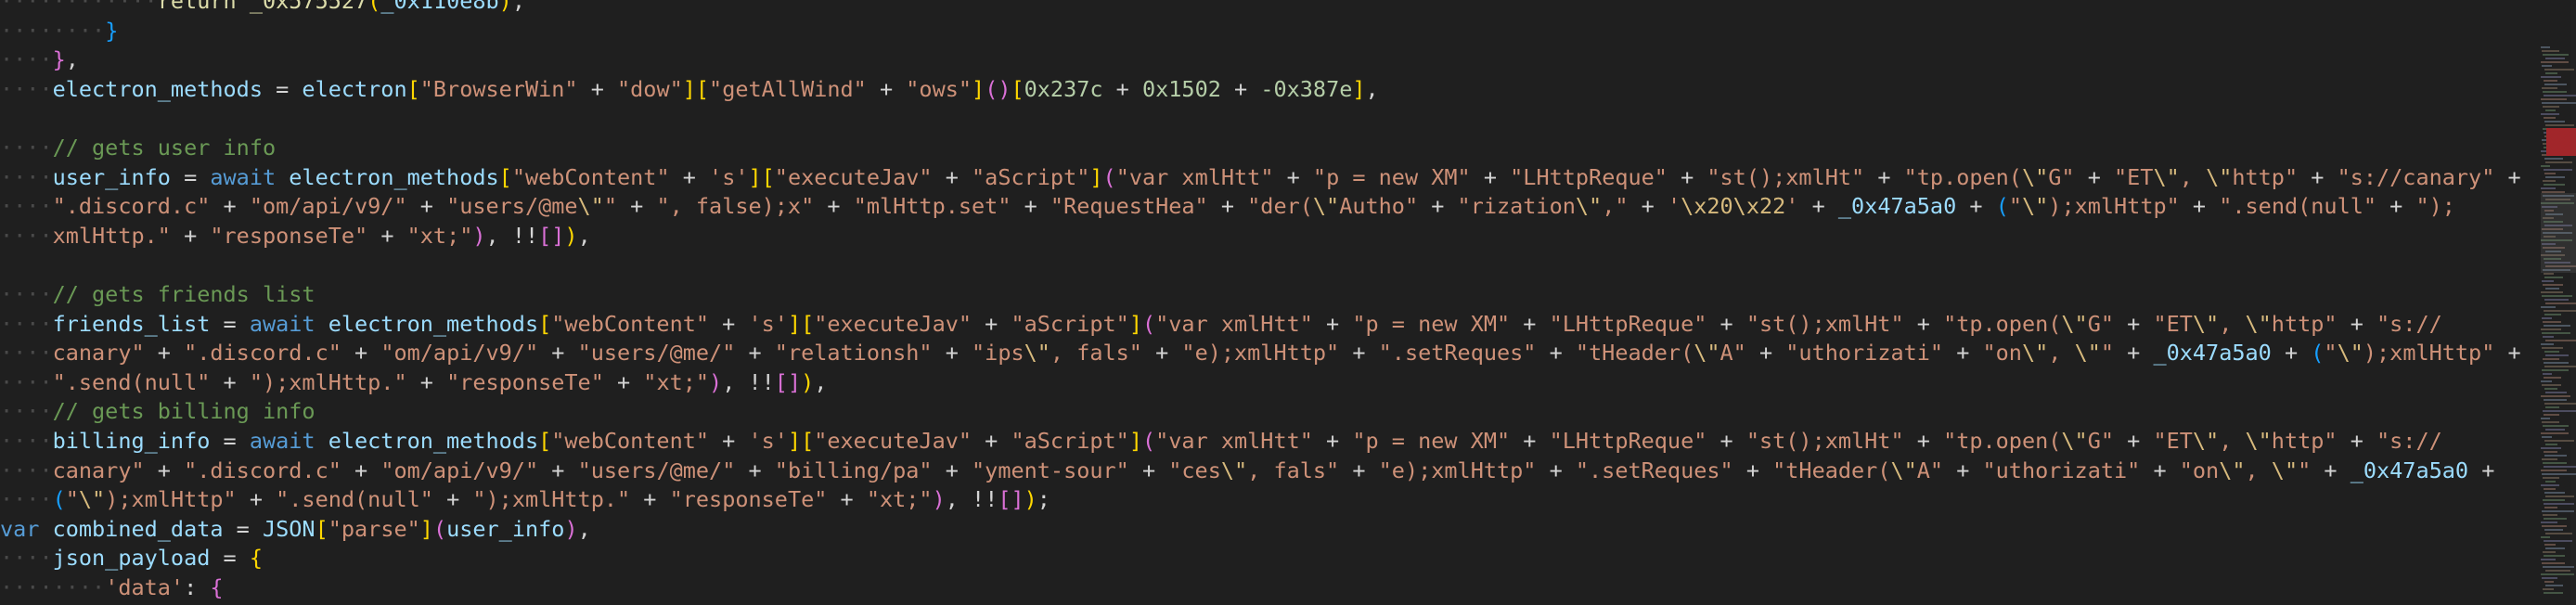  What do you see at coordinates (1589, 177) in the screenshot?
I see `code-token: "LHttpReque"` at bounding box center [1589, 177].